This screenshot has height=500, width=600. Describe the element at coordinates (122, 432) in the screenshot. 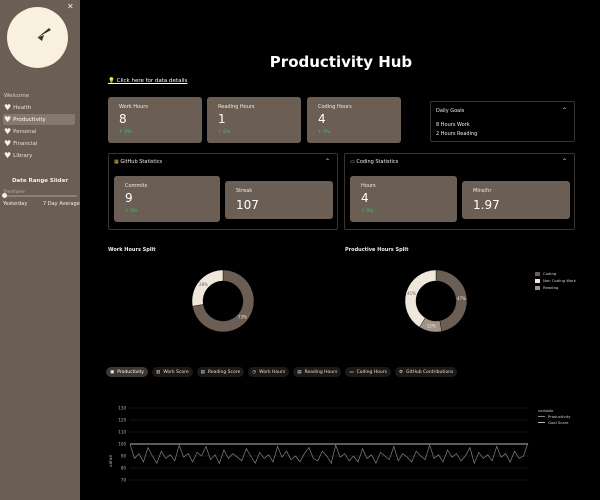

I see `y-tick-label: 110` at that location.